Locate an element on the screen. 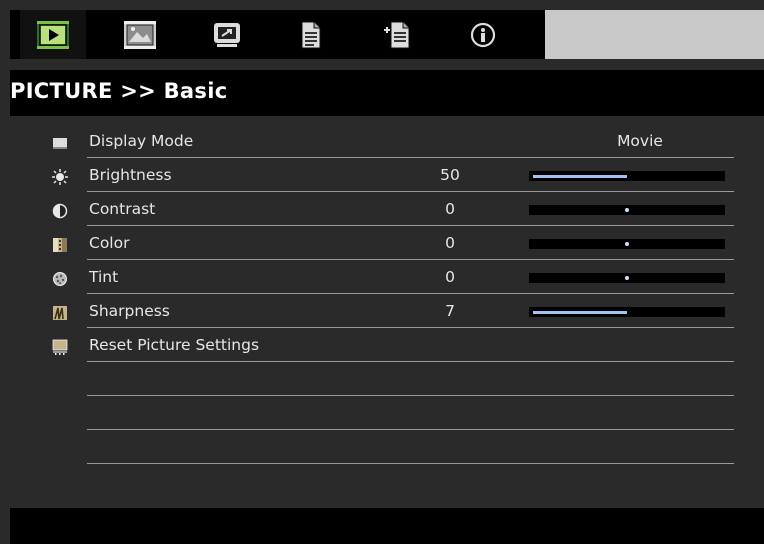 This screenshot has width=764, height=544. brightness-value: 50 is located at coordinates (450, 175).